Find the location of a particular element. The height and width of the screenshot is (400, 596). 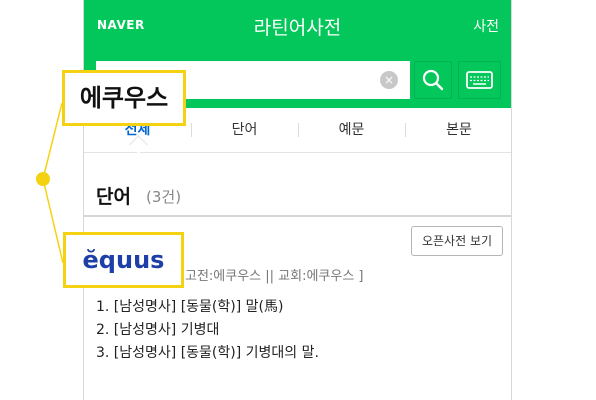

callout-connector is located at coordinates (50, 183).